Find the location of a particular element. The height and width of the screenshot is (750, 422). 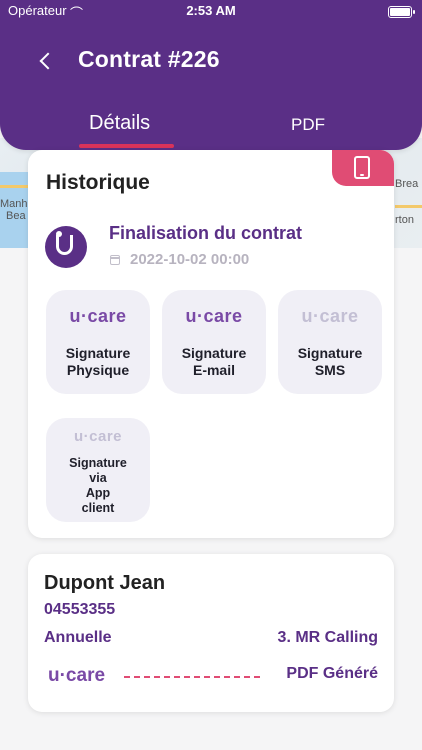

map-label: Brea is located at coordinates (407, 184).